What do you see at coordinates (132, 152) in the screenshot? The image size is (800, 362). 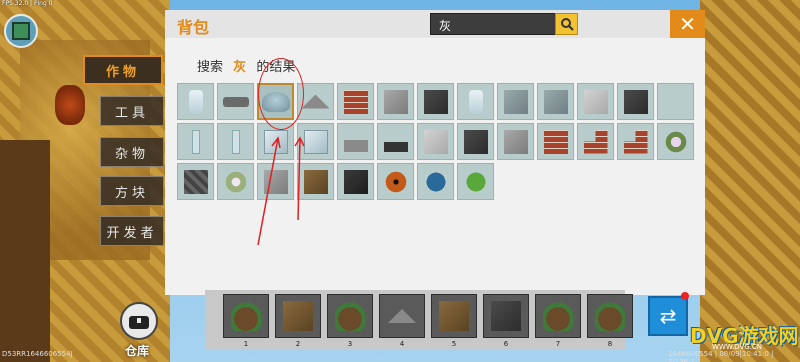 I see `tab-misc: 杂物` at bounding box center [132, 152].